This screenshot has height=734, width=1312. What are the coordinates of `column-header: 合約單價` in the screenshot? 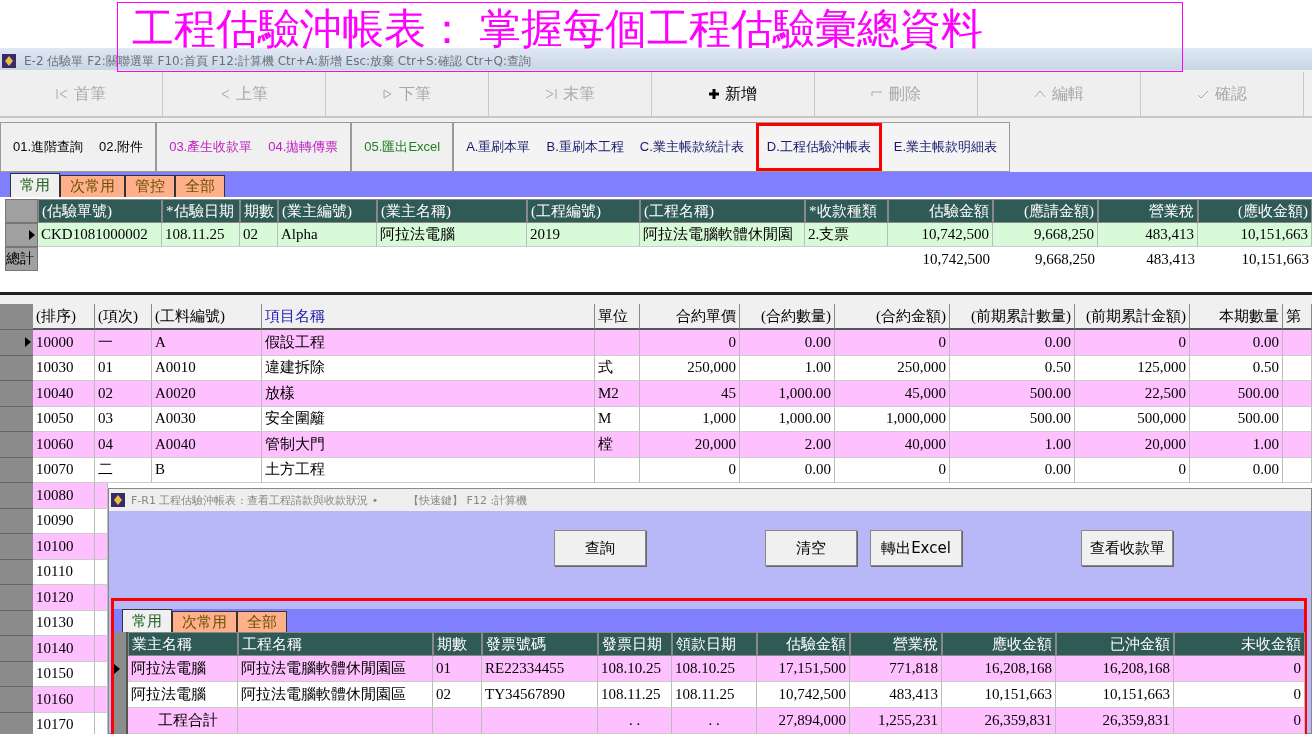 It's located at (690, 317).